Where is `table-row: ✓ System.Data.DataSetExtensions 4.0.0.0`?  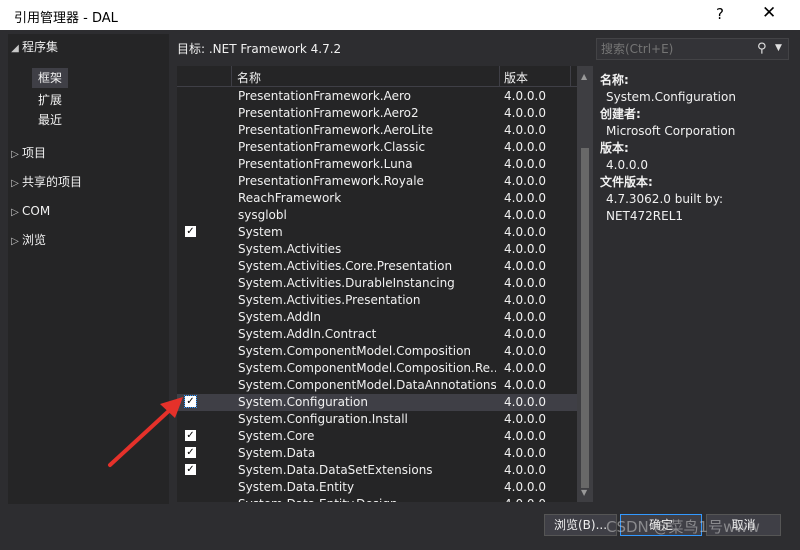 table-row: ✓ System.Data.DataSetExtensions 4.0.0.0 is located at coordinates (377, 470).